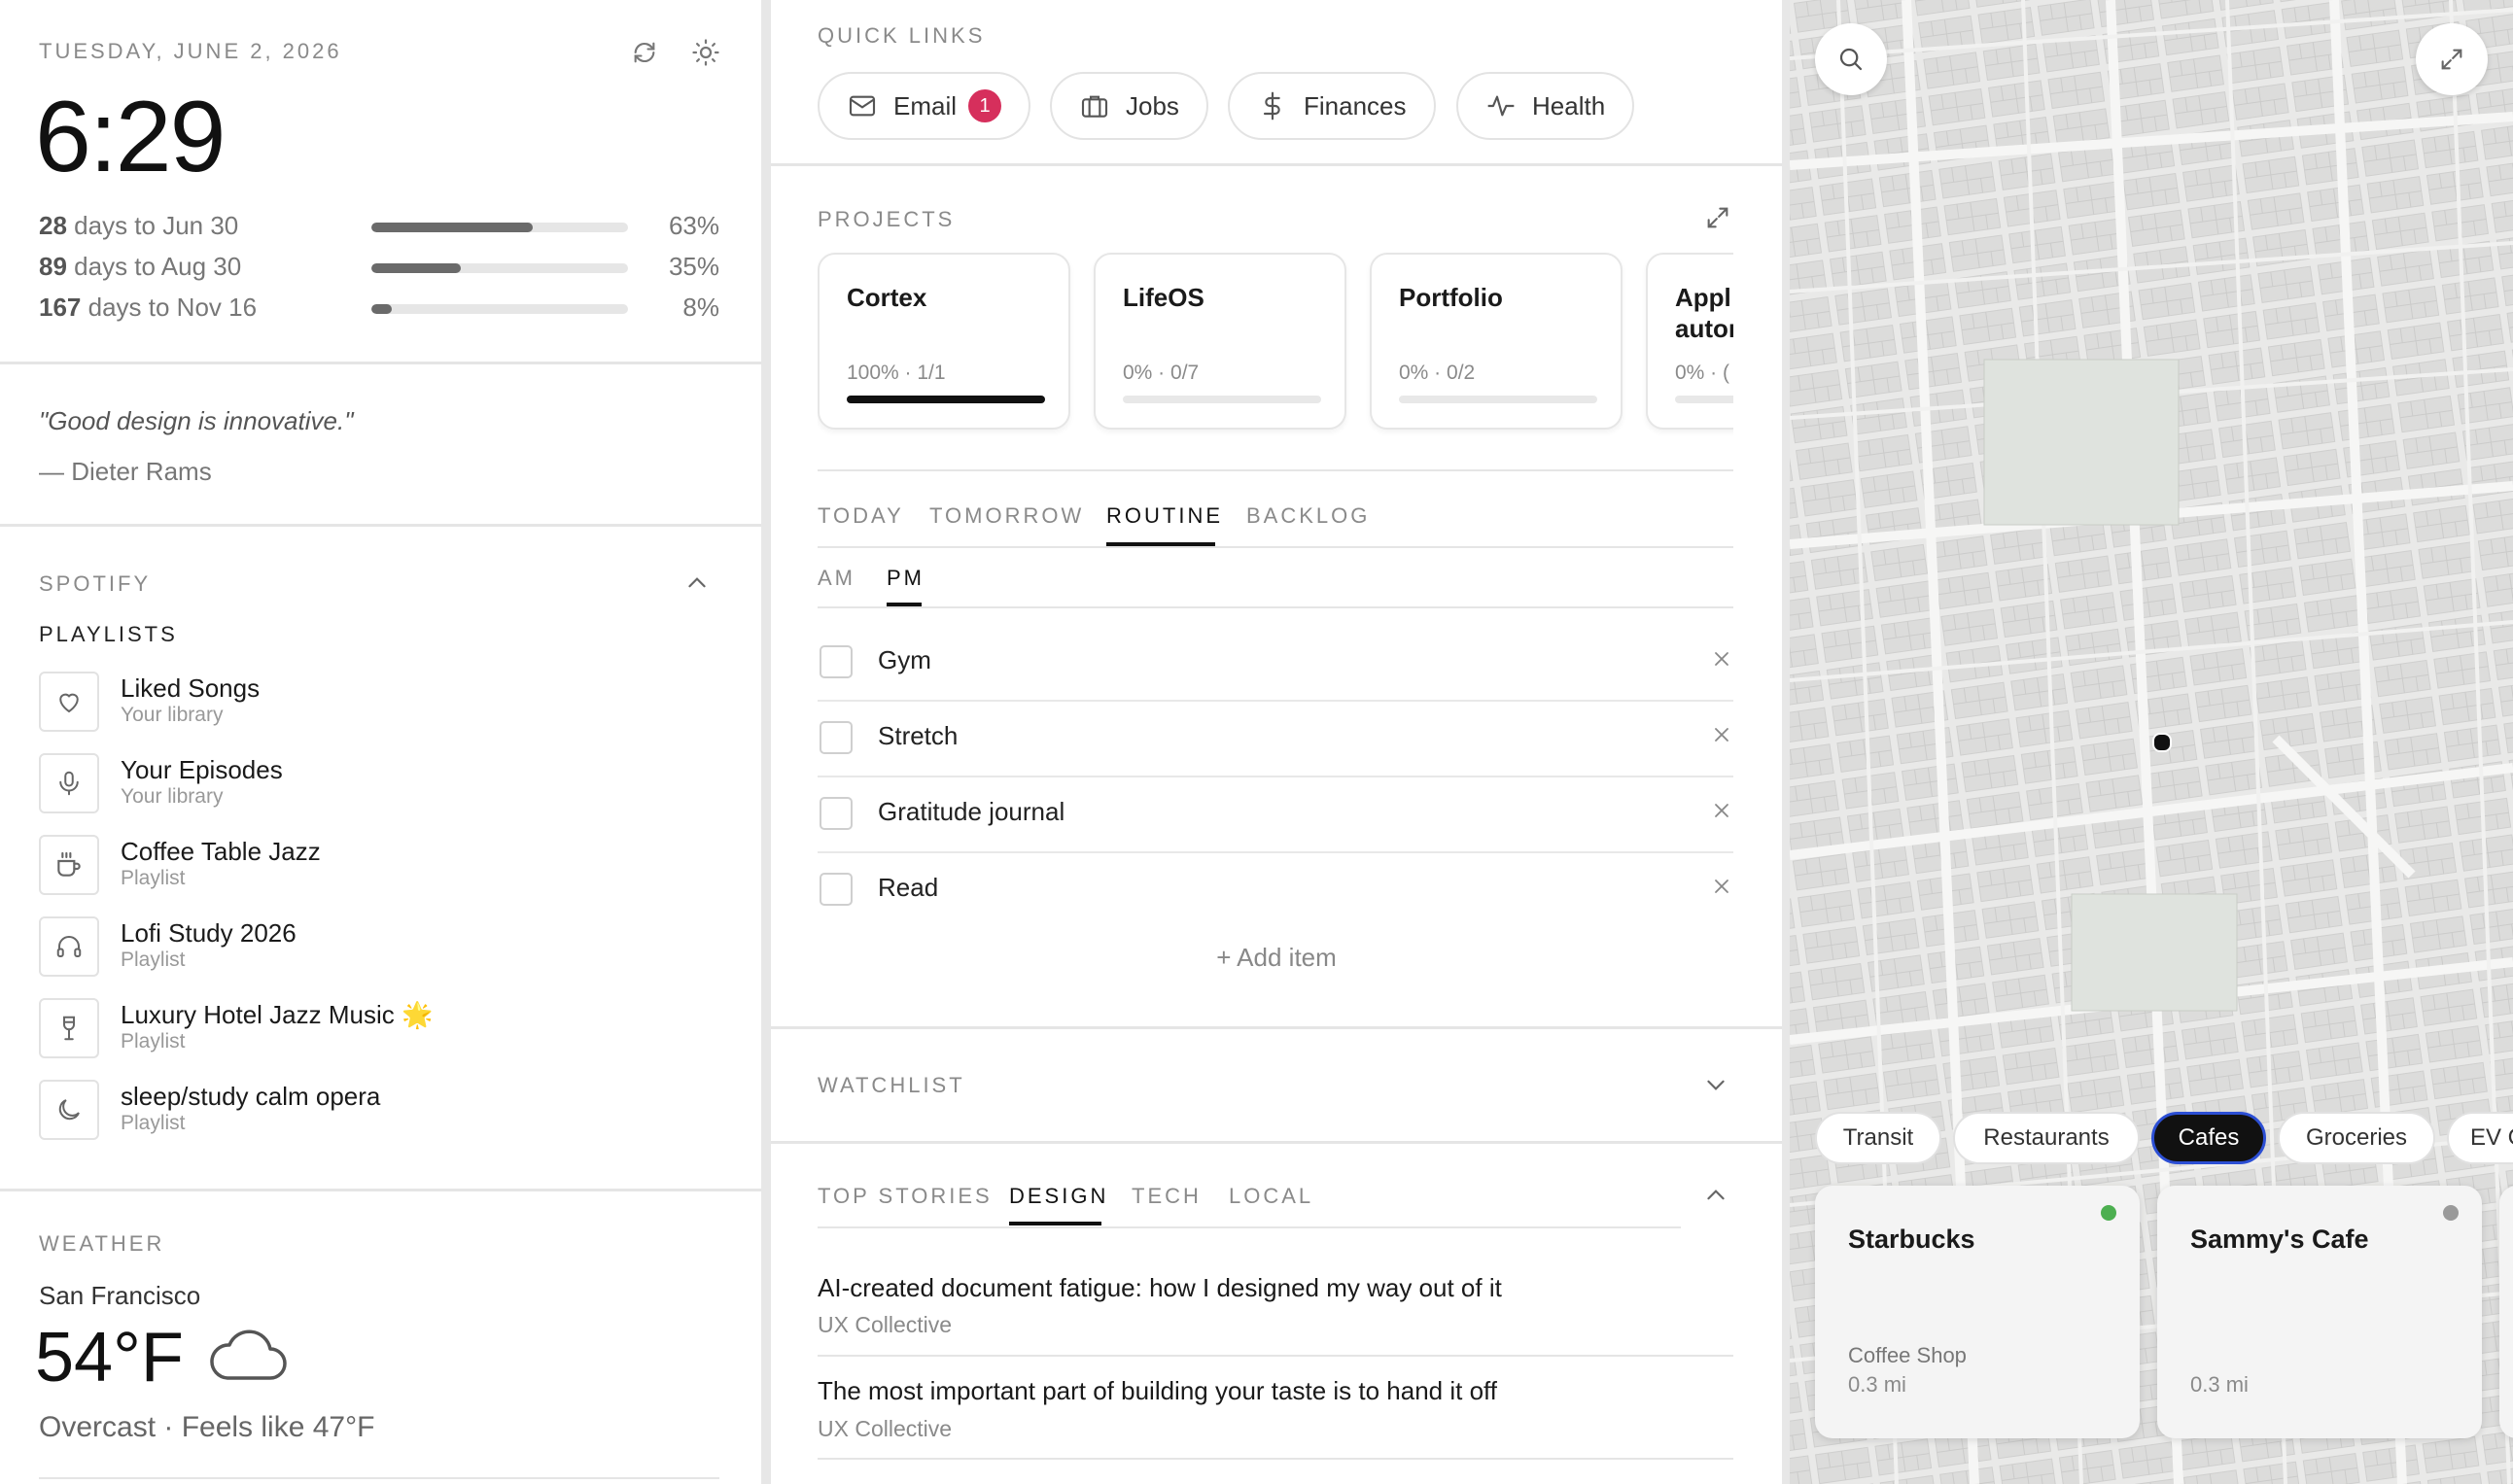 The image size is (2513, 1484). What do you see at coordinates (706, 52) in the screenshot?
I see `sun-icon` at bounding box center [706, 52].